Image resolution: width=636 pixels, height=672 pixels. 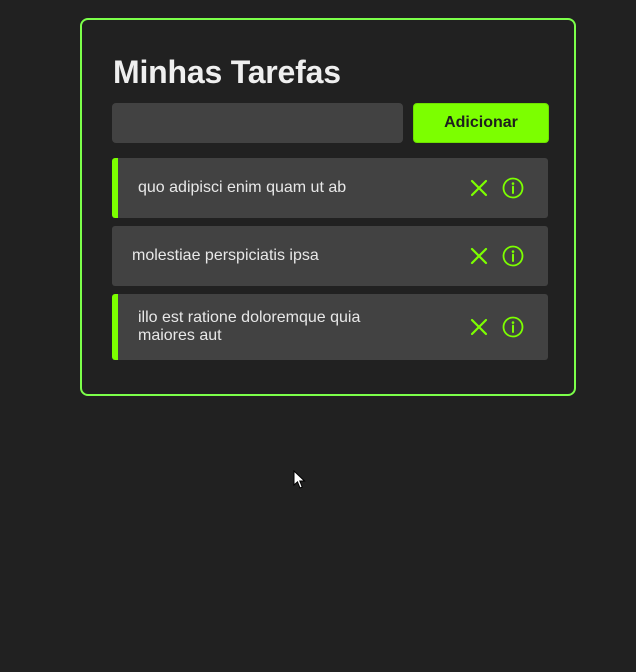 I want to click on task-label: molestiae perspiciatis ipsa, so click(x=225, y=255).